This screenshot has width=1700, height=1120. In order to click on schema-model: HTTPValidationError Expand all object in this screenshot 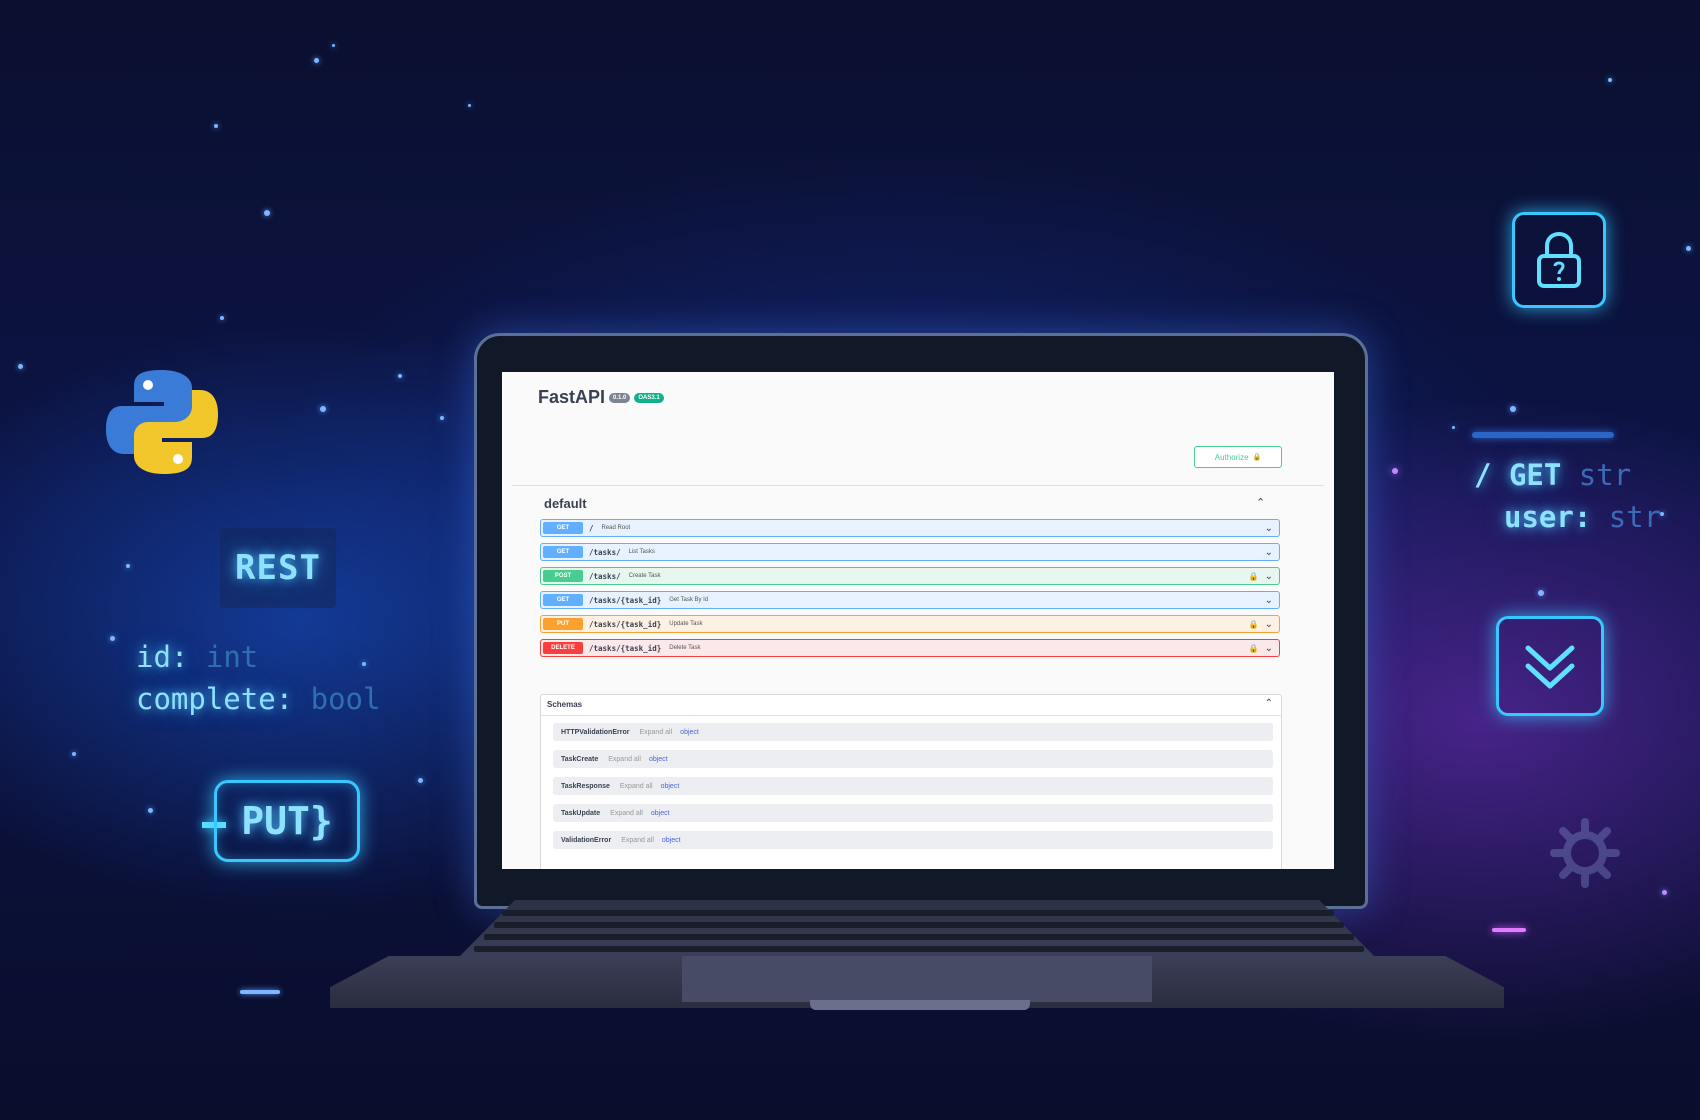, I will do `click(913, 732)`.